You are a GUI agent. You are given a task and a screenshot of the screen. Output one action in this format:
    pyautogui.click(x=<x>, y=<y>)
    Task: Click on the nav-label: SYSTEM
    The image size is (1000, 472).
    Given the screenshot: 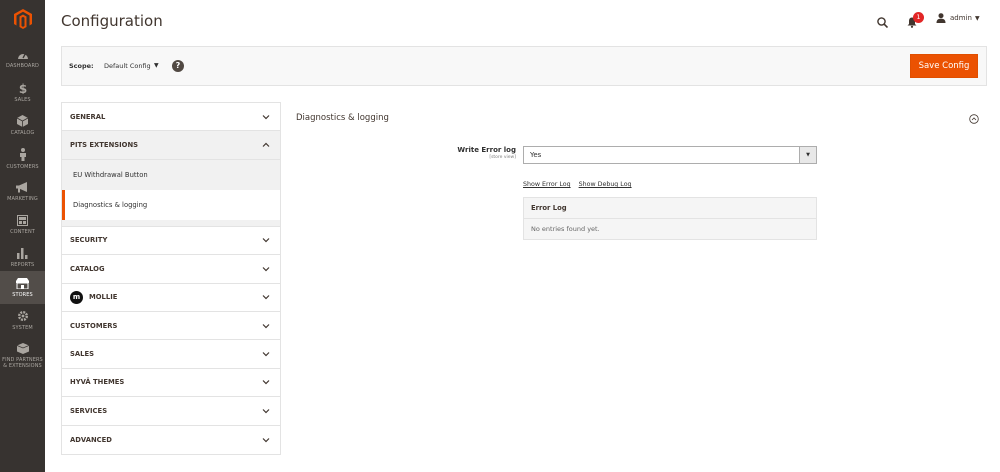 What is the action you would take?
    pyautogui.click(x=22, y=328)
    